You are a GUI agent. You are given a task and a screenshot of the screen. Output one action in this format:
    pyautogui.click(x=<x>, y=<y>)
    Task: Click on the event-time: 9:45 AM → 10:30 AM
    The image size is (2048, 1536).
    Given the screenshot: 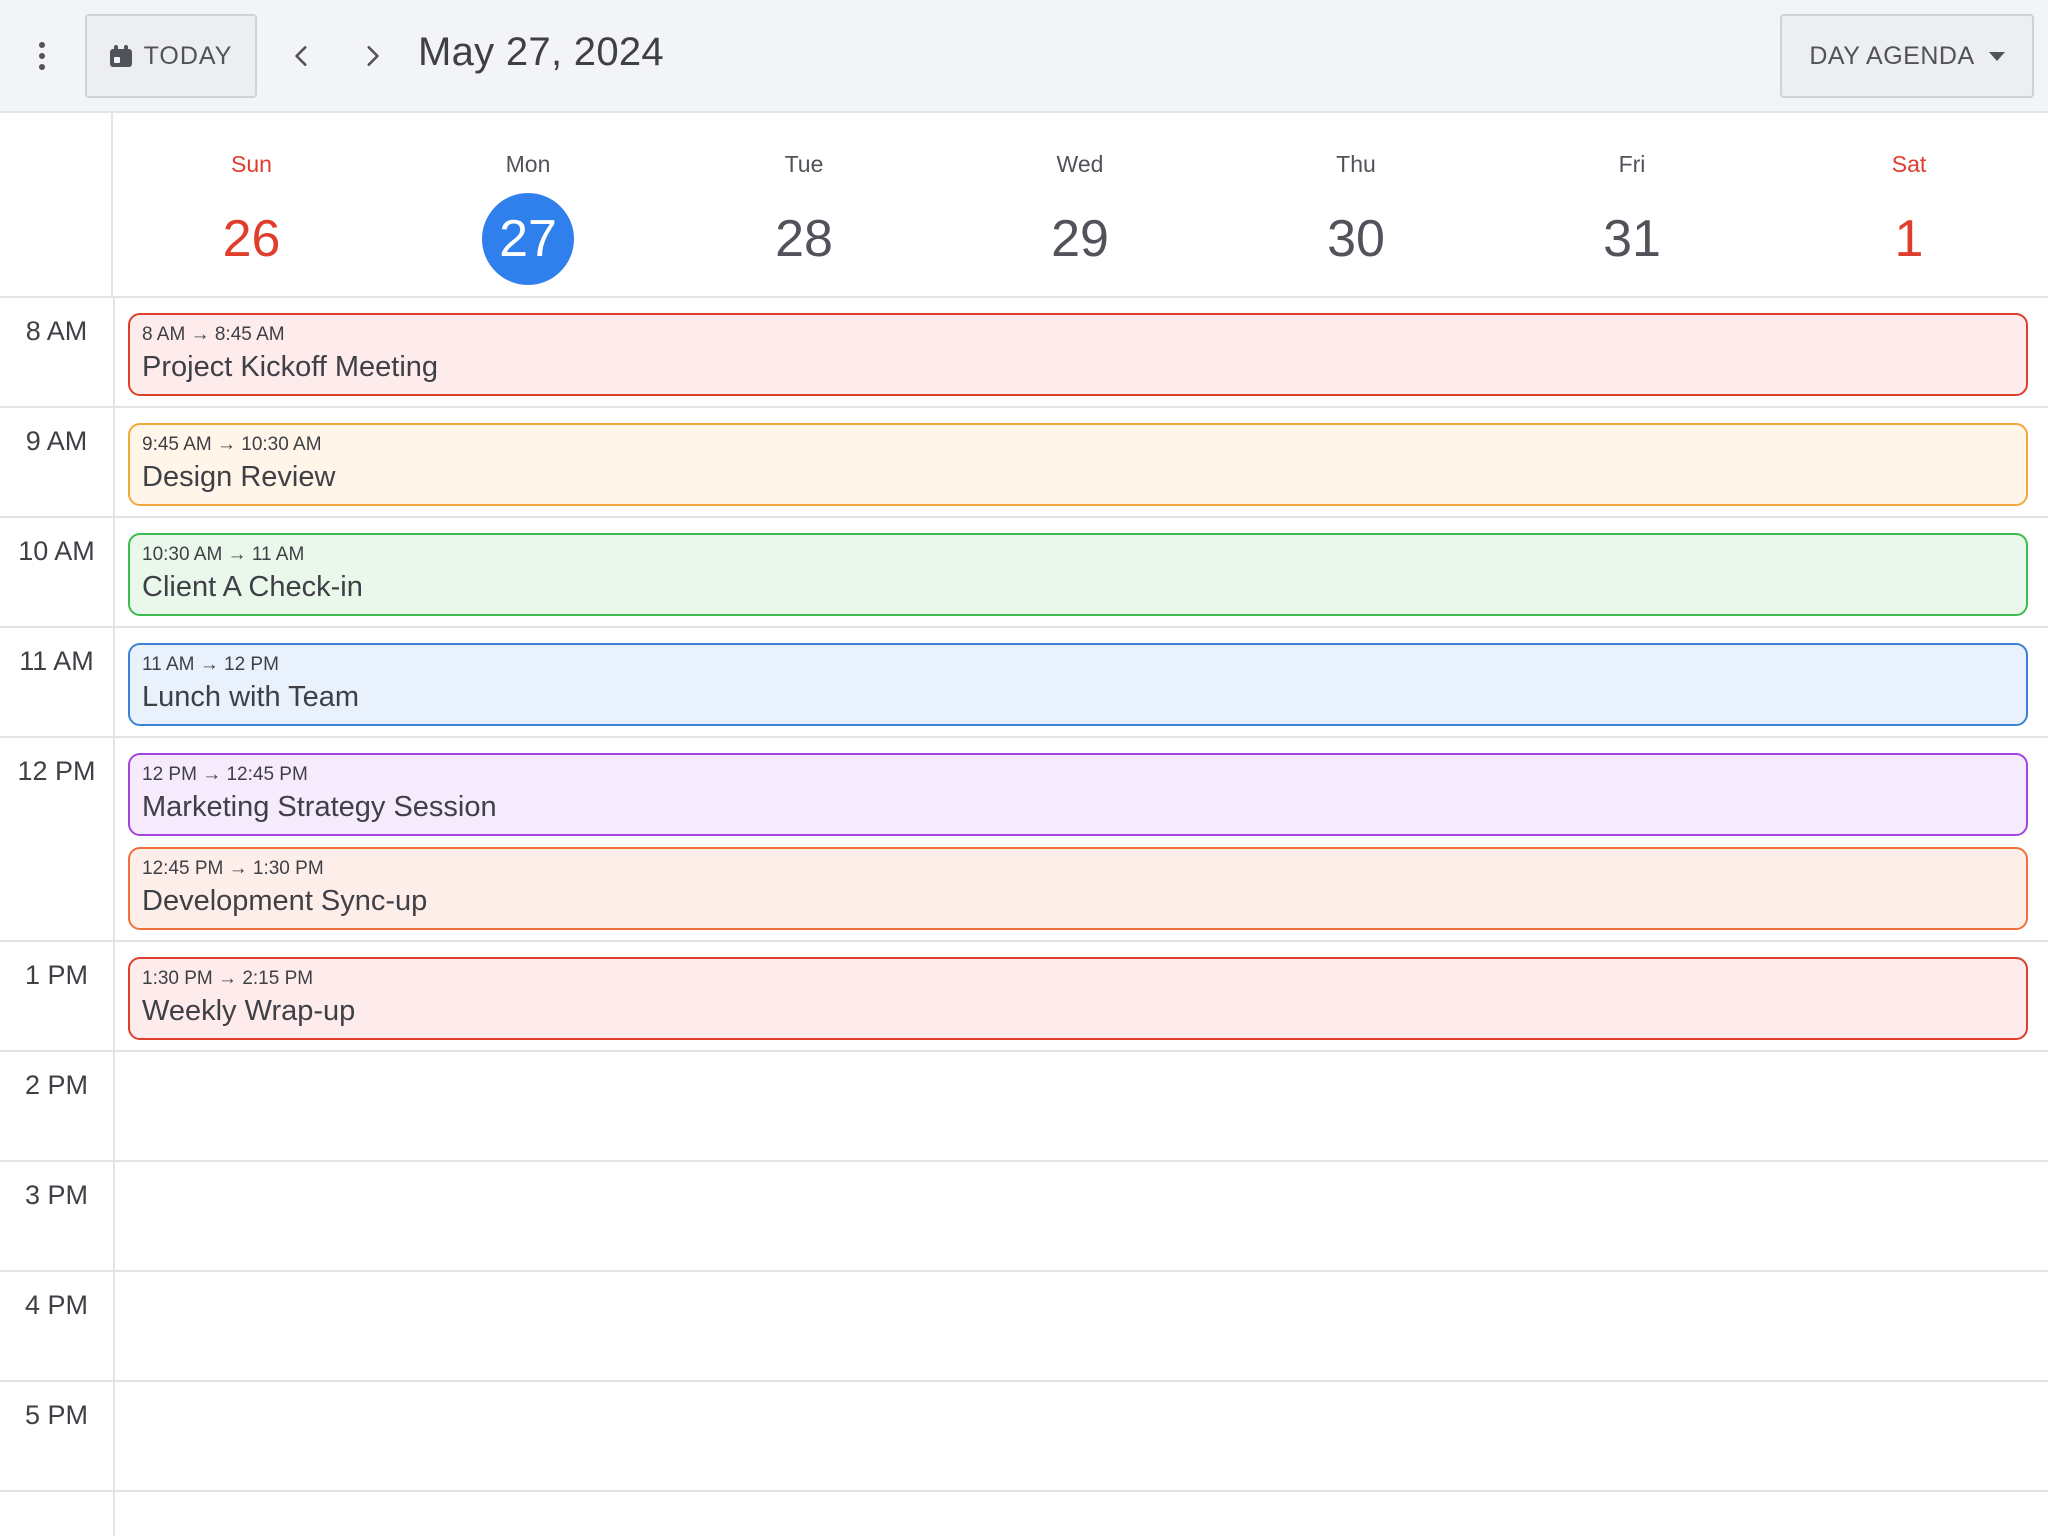 What is the action you would take?
    pyautogui.click(x=232, y=444)
    